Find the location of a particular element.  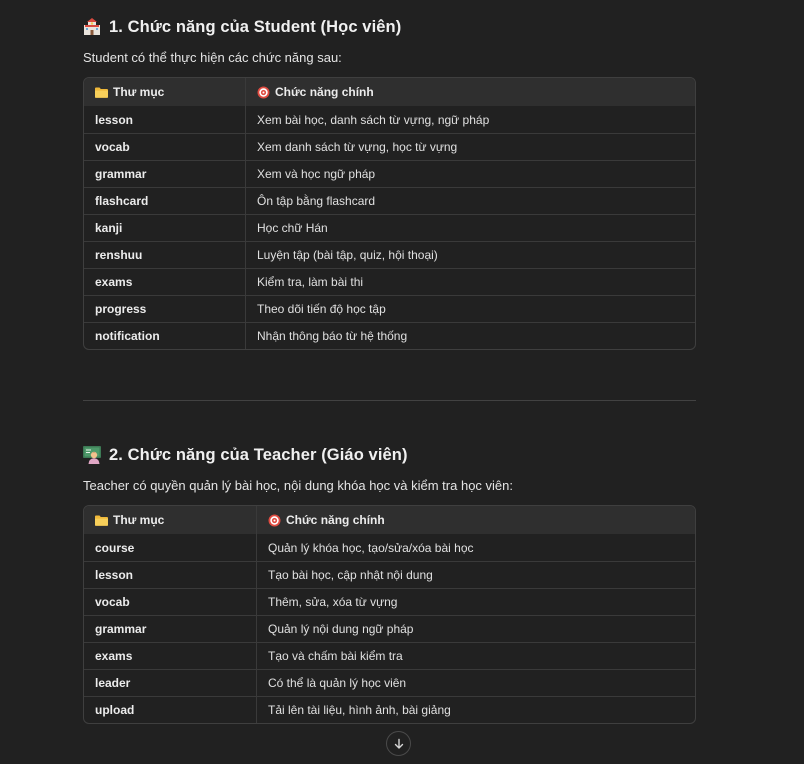

folder-cell: kanji is located at coordinates (165, 228).